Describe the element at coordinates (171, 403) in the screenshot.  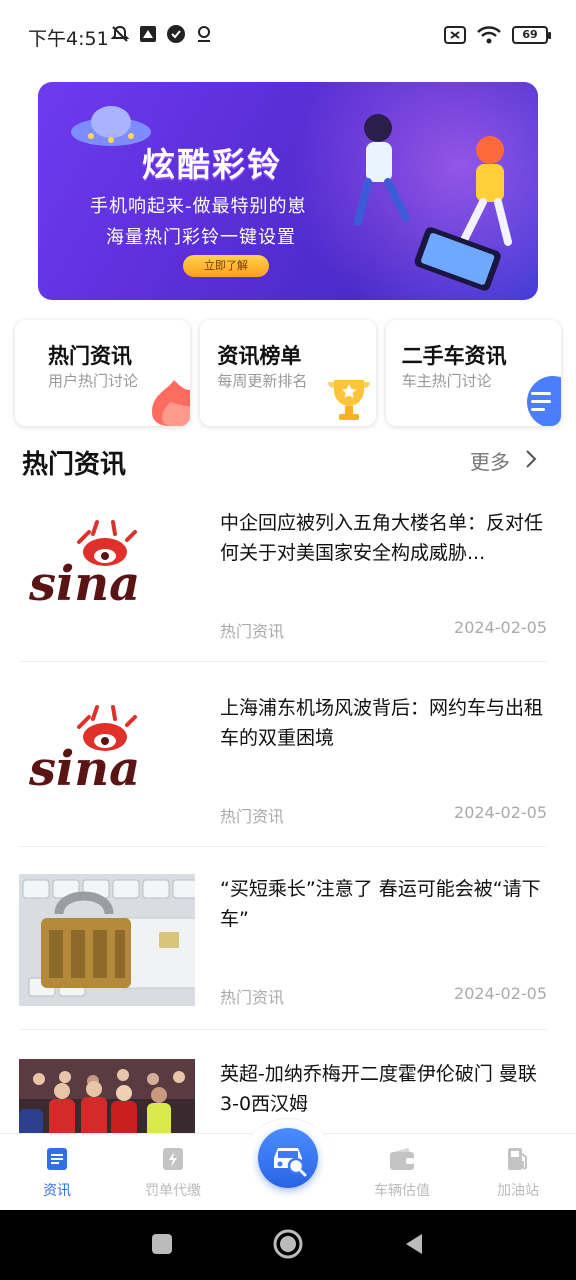
I see `flame-icon` at that location.